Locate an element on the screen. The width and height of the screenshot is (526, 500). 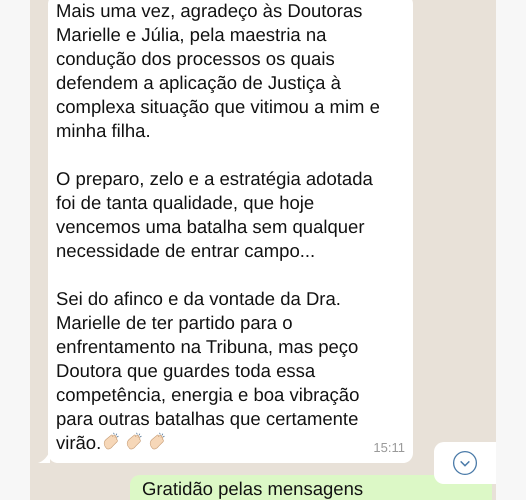
message-text: Gratidão pelas mensagens is located at coordinates (253, 488).